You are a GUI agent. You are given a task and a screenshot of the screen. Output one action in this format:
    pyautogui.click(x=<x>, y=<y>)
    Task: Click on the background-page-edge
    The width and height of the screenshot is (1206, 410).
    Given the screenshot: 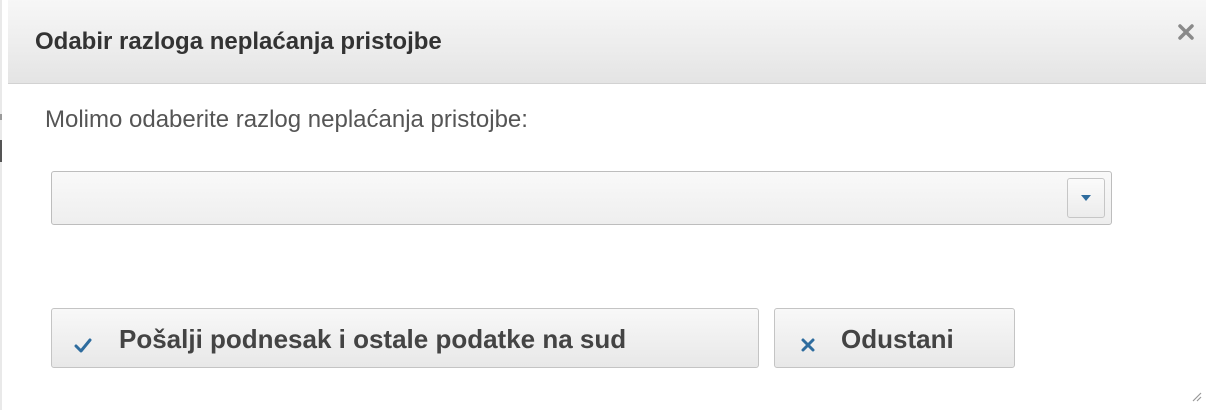 What is the action you would take?
    pyautogui.click(x=4, y=205)
    